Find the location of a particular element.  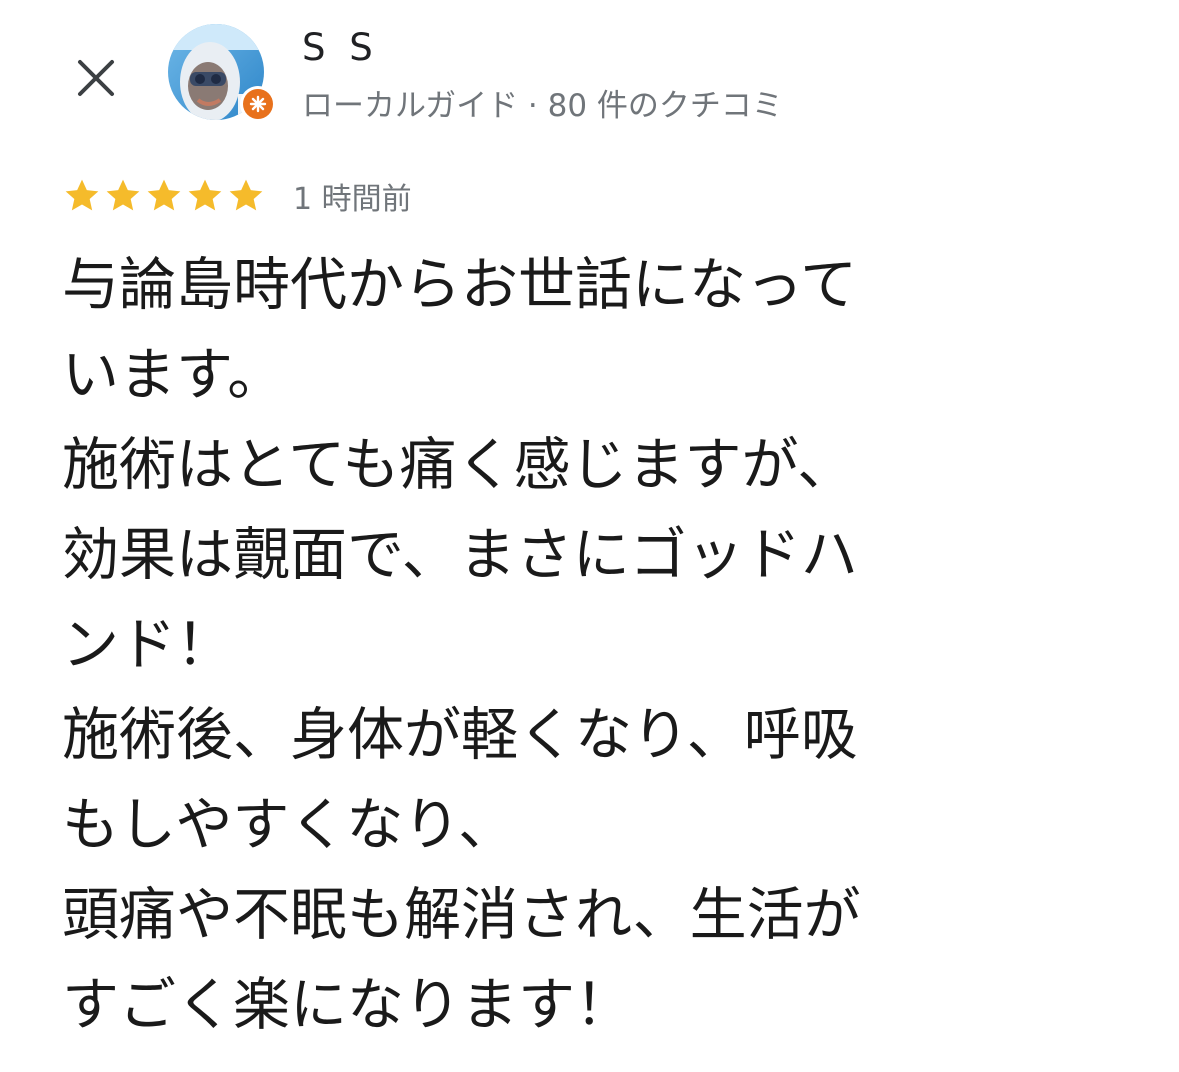

avatar-container is located at coordinates (222, 74).